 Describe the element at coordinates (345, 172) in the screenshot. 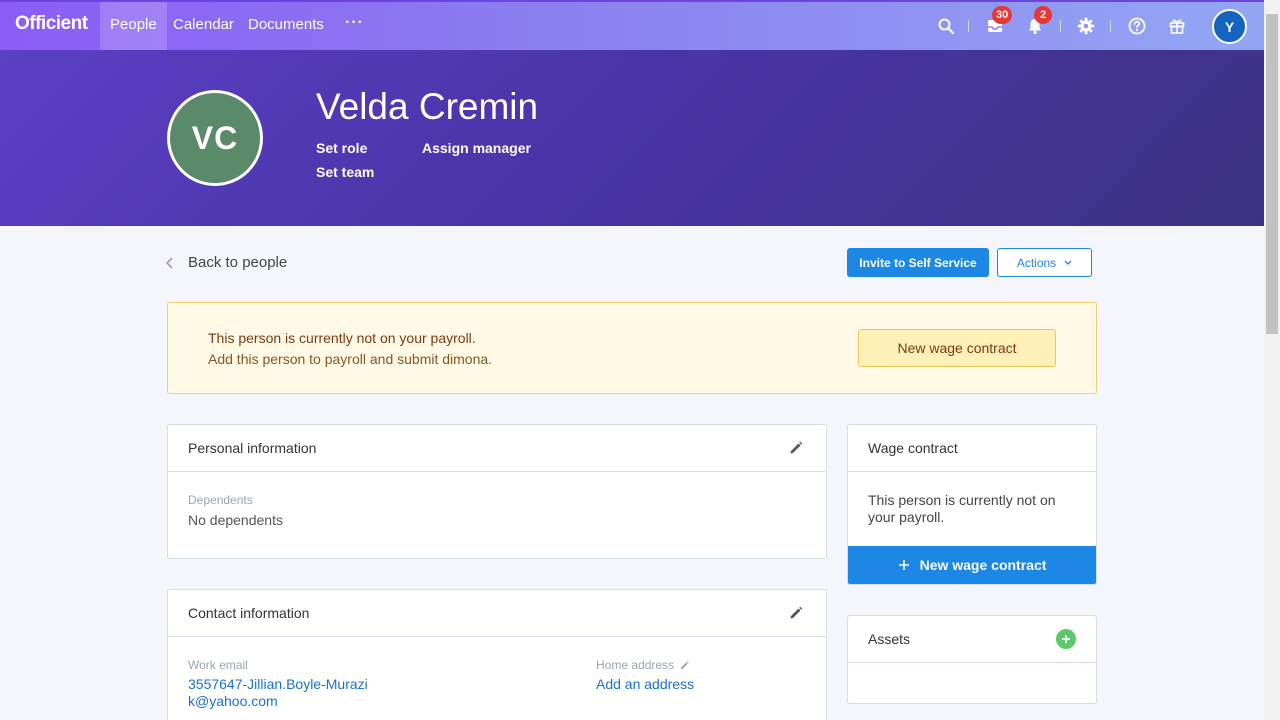

I see `set-team-link: Set team` at that location.